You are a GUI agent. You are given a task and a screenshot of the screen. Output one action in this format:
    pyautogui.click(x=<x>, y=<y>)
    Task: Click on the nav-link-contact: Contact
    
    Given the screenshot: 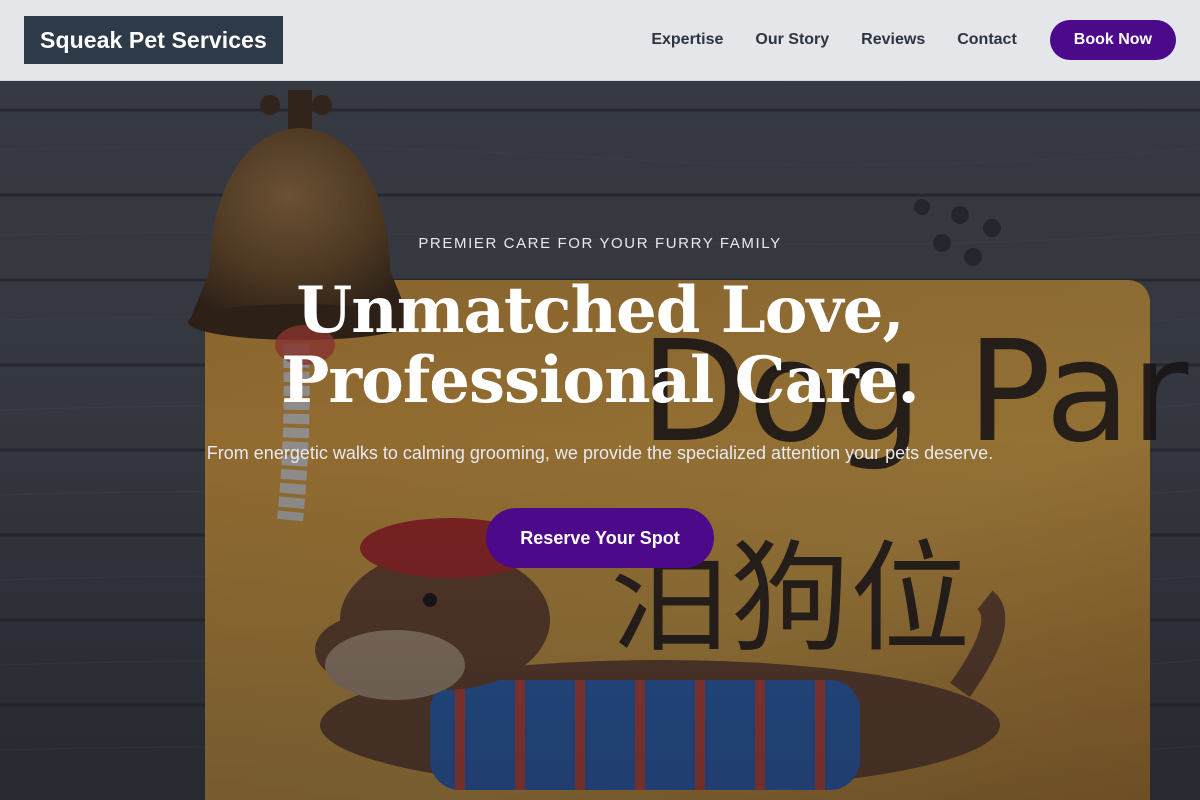 What is the action you would take?
    pyautogui.click(x=987, y=40)
    